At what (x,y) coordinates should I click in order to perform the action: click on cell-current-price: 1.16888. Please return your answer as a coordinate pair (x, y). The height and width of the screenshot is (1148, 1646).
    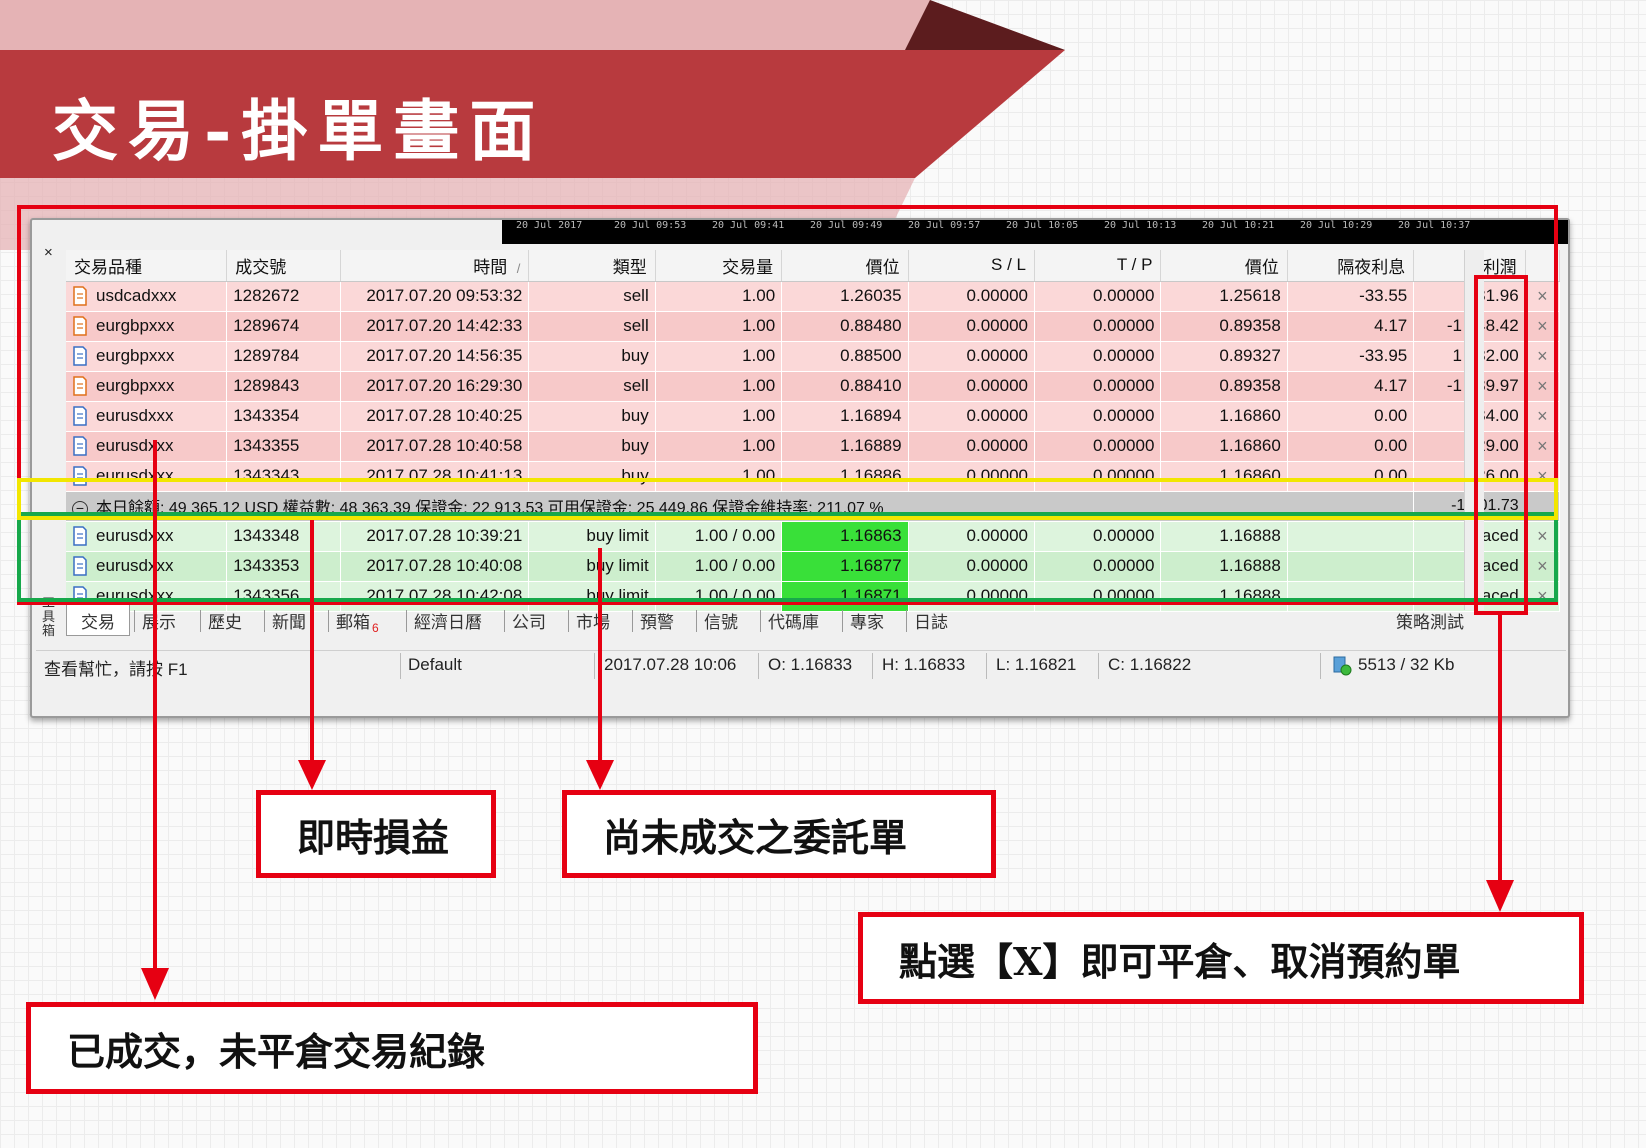
    Looking at the image, I should click on (1224, 536).